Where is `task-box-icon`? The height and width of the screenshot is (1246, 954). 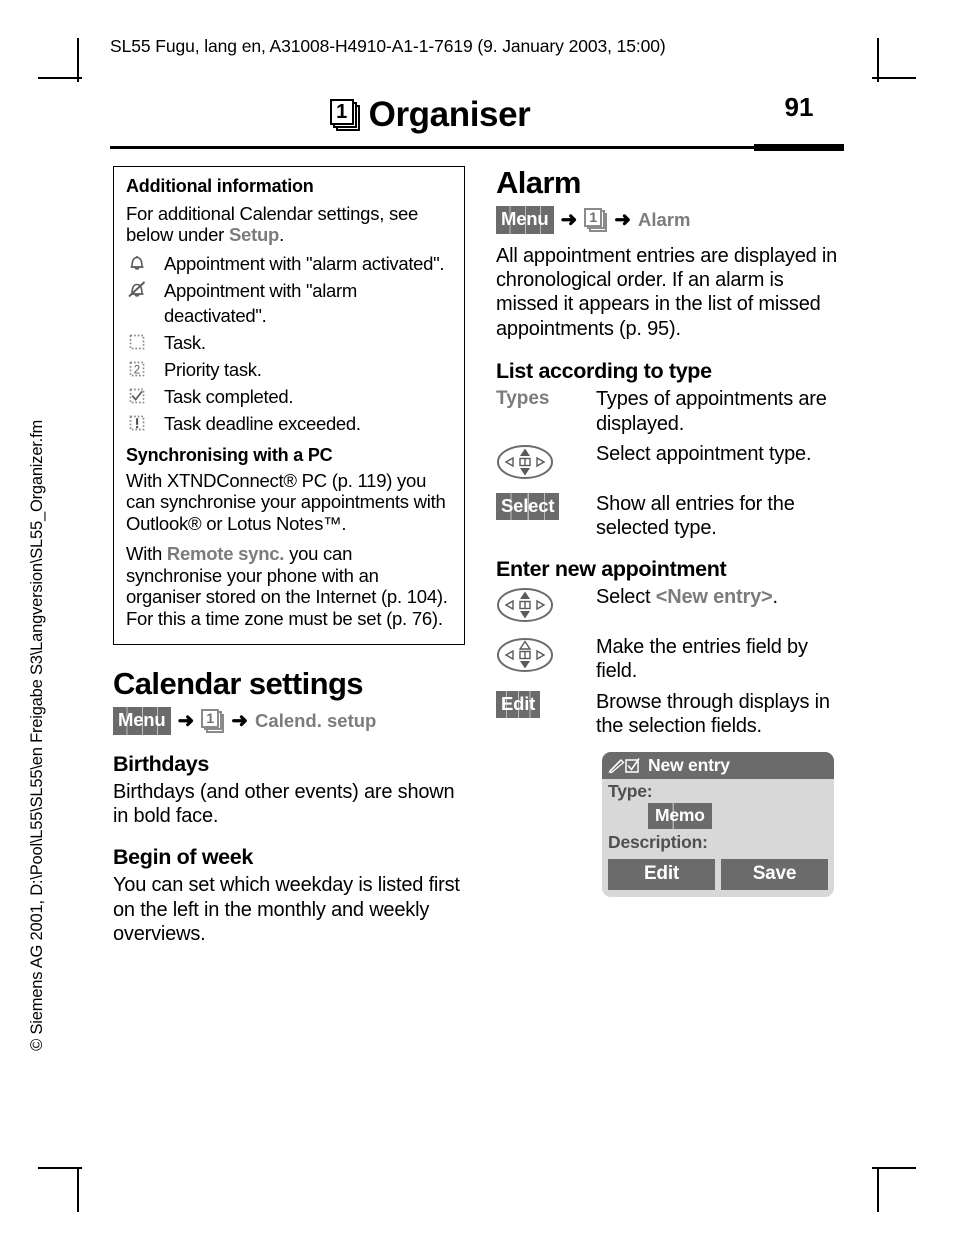
task-box-icon is located at coordinates (145, 342).